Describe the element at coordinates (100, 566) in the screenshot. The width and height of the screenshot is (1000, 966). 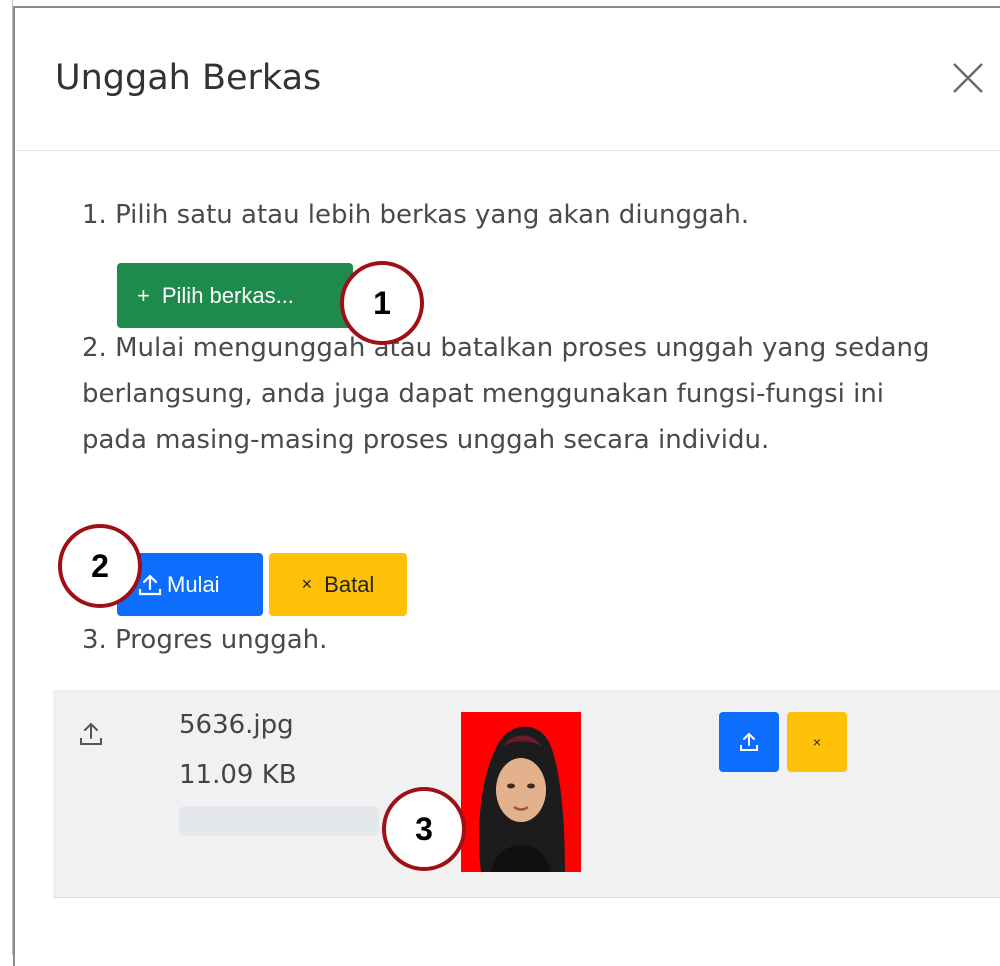
I see `callout-marker-2: 2` at that location.